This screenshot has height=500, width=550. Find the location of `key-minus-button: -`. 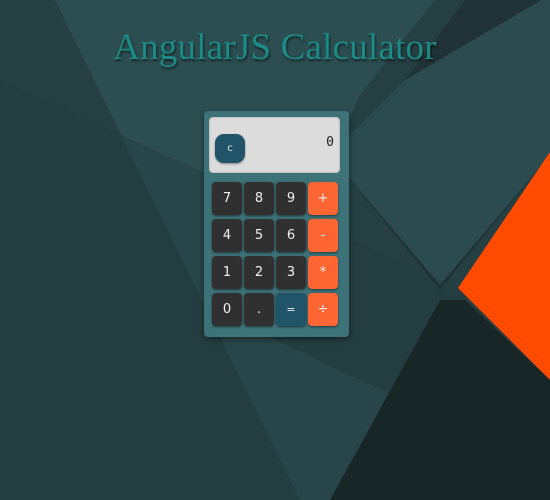

key-minus-button: - is located at coordinates (323, 235).